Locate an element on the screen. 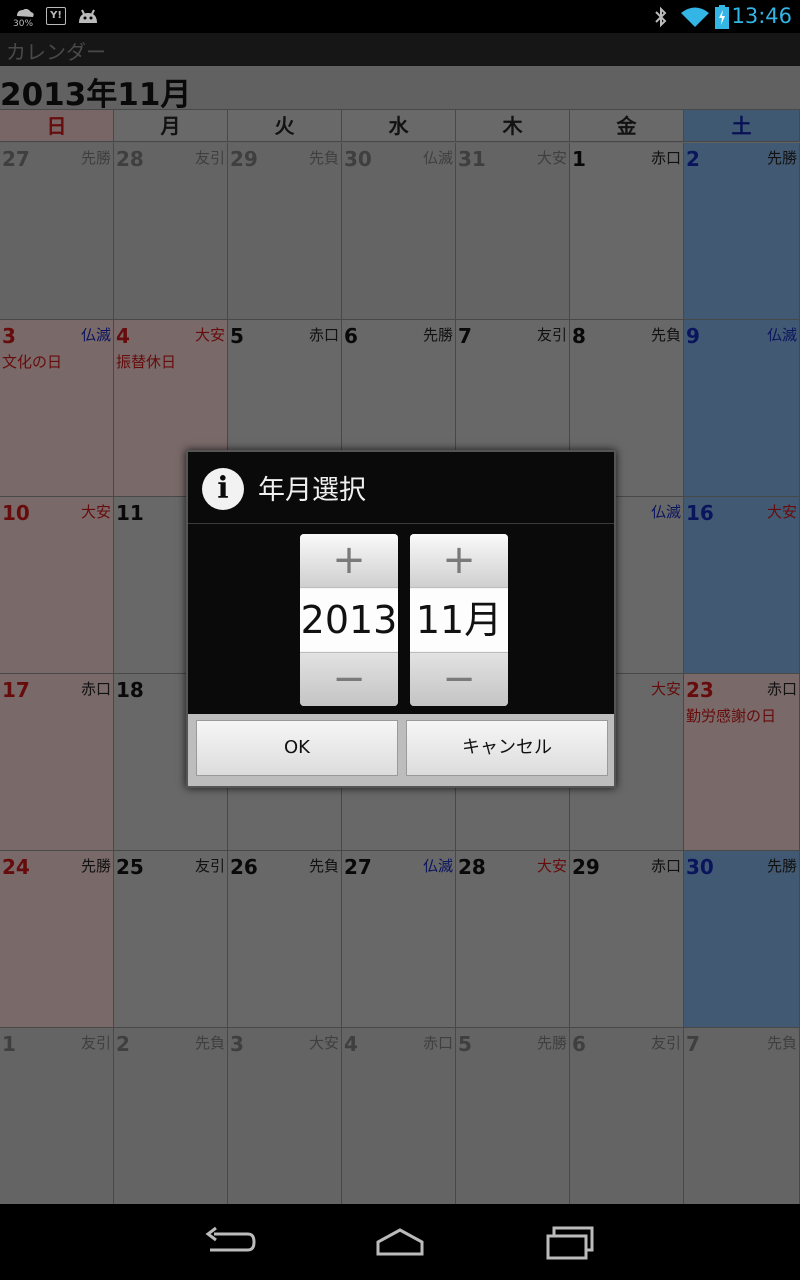  android-icon is located at coordinates (88, 16).